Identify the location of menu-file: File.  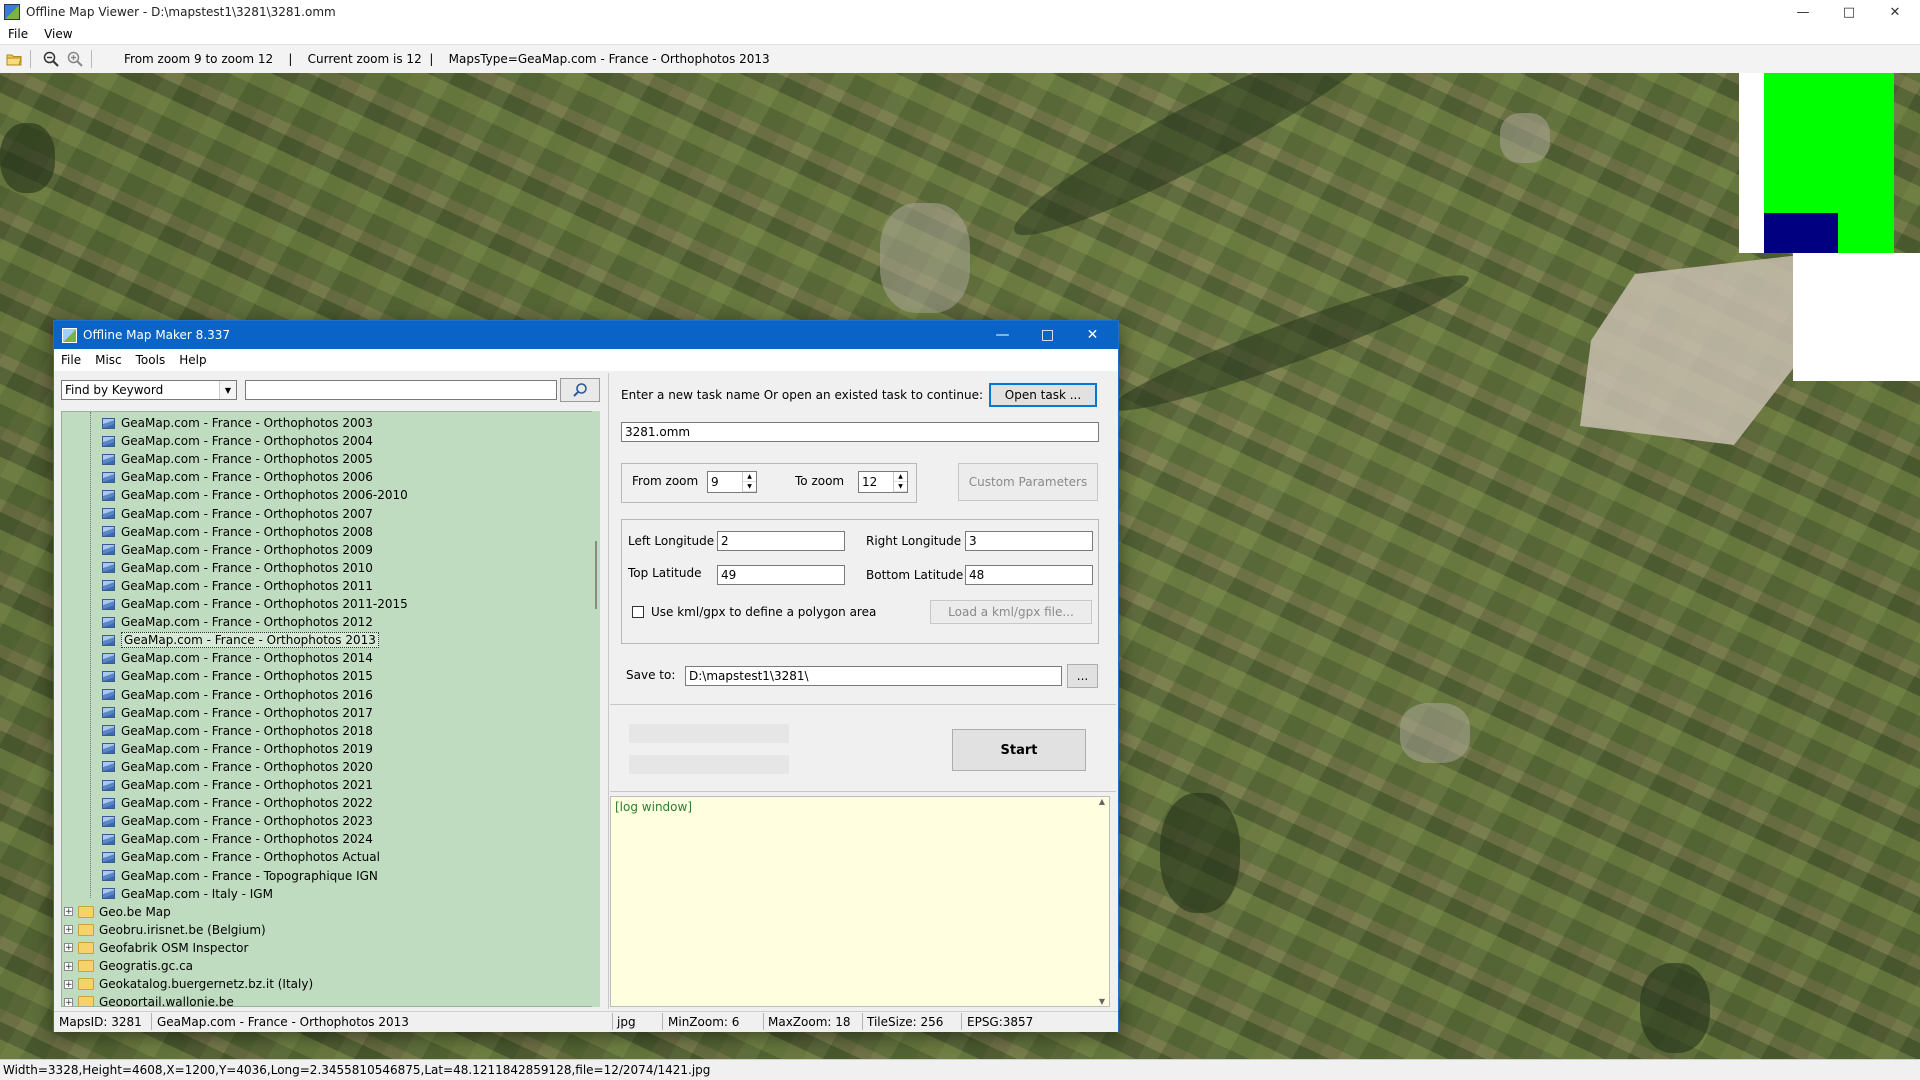
(18, 34).